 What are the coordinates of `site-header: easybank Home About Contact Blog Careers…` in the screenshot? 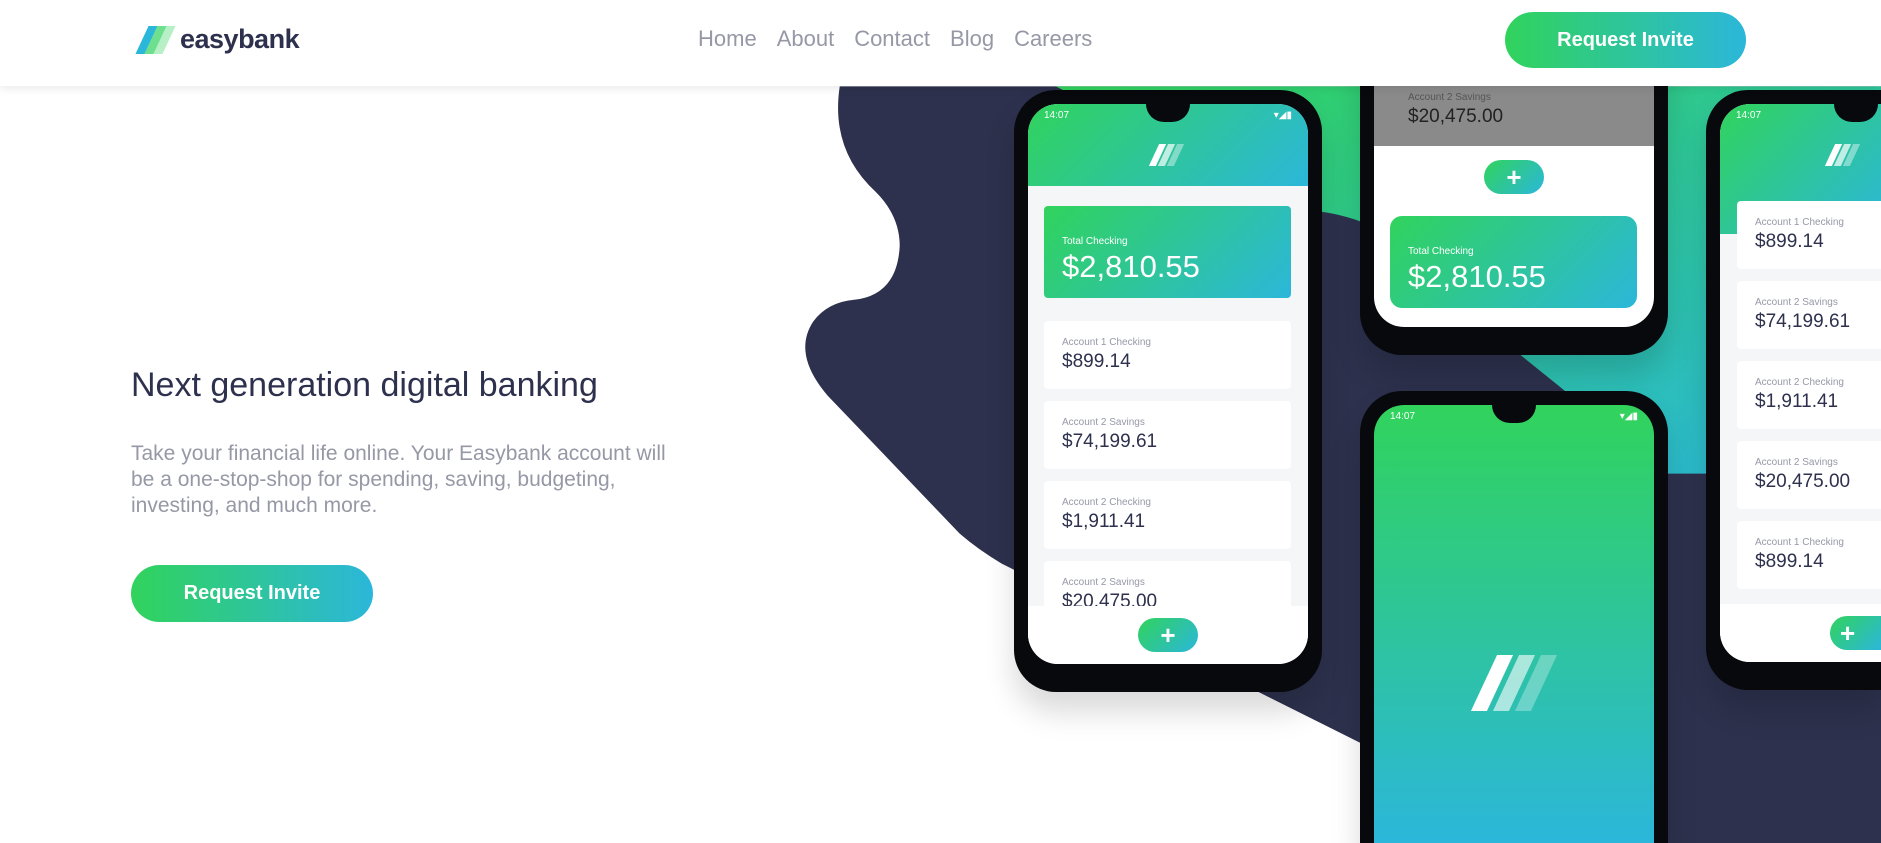 It's located at (940, 43).